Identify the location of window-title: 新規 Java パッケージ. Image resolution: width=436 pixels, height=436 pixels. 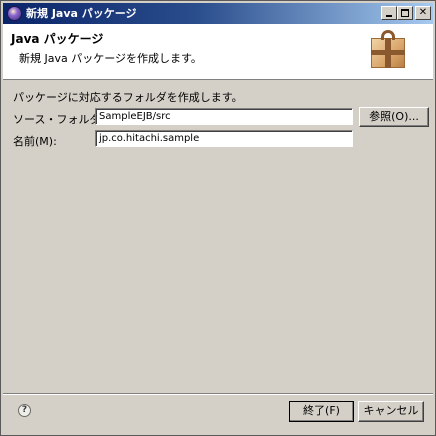
(81, 13).